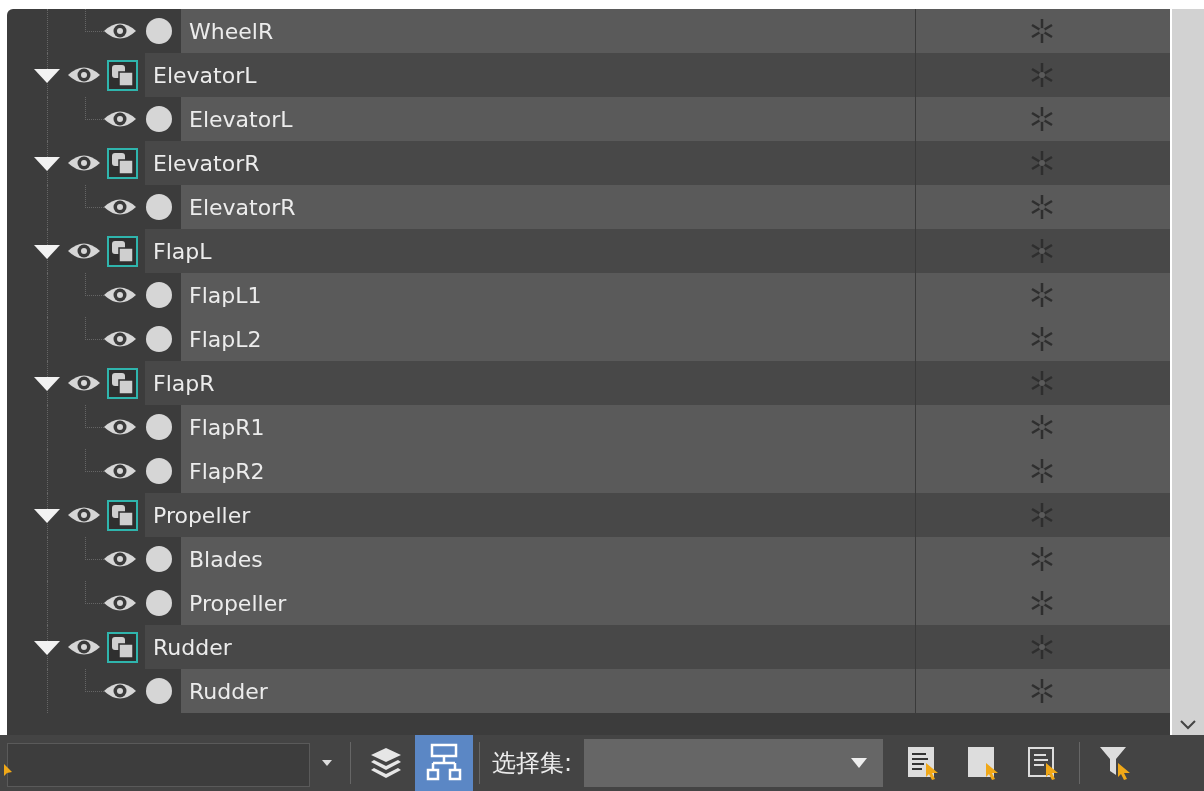 The height and width of the screenshot is (791, 1204). Describe the element at coordinates (531, 647) in the screenshot. I see `group-name: Rudder` at that location.